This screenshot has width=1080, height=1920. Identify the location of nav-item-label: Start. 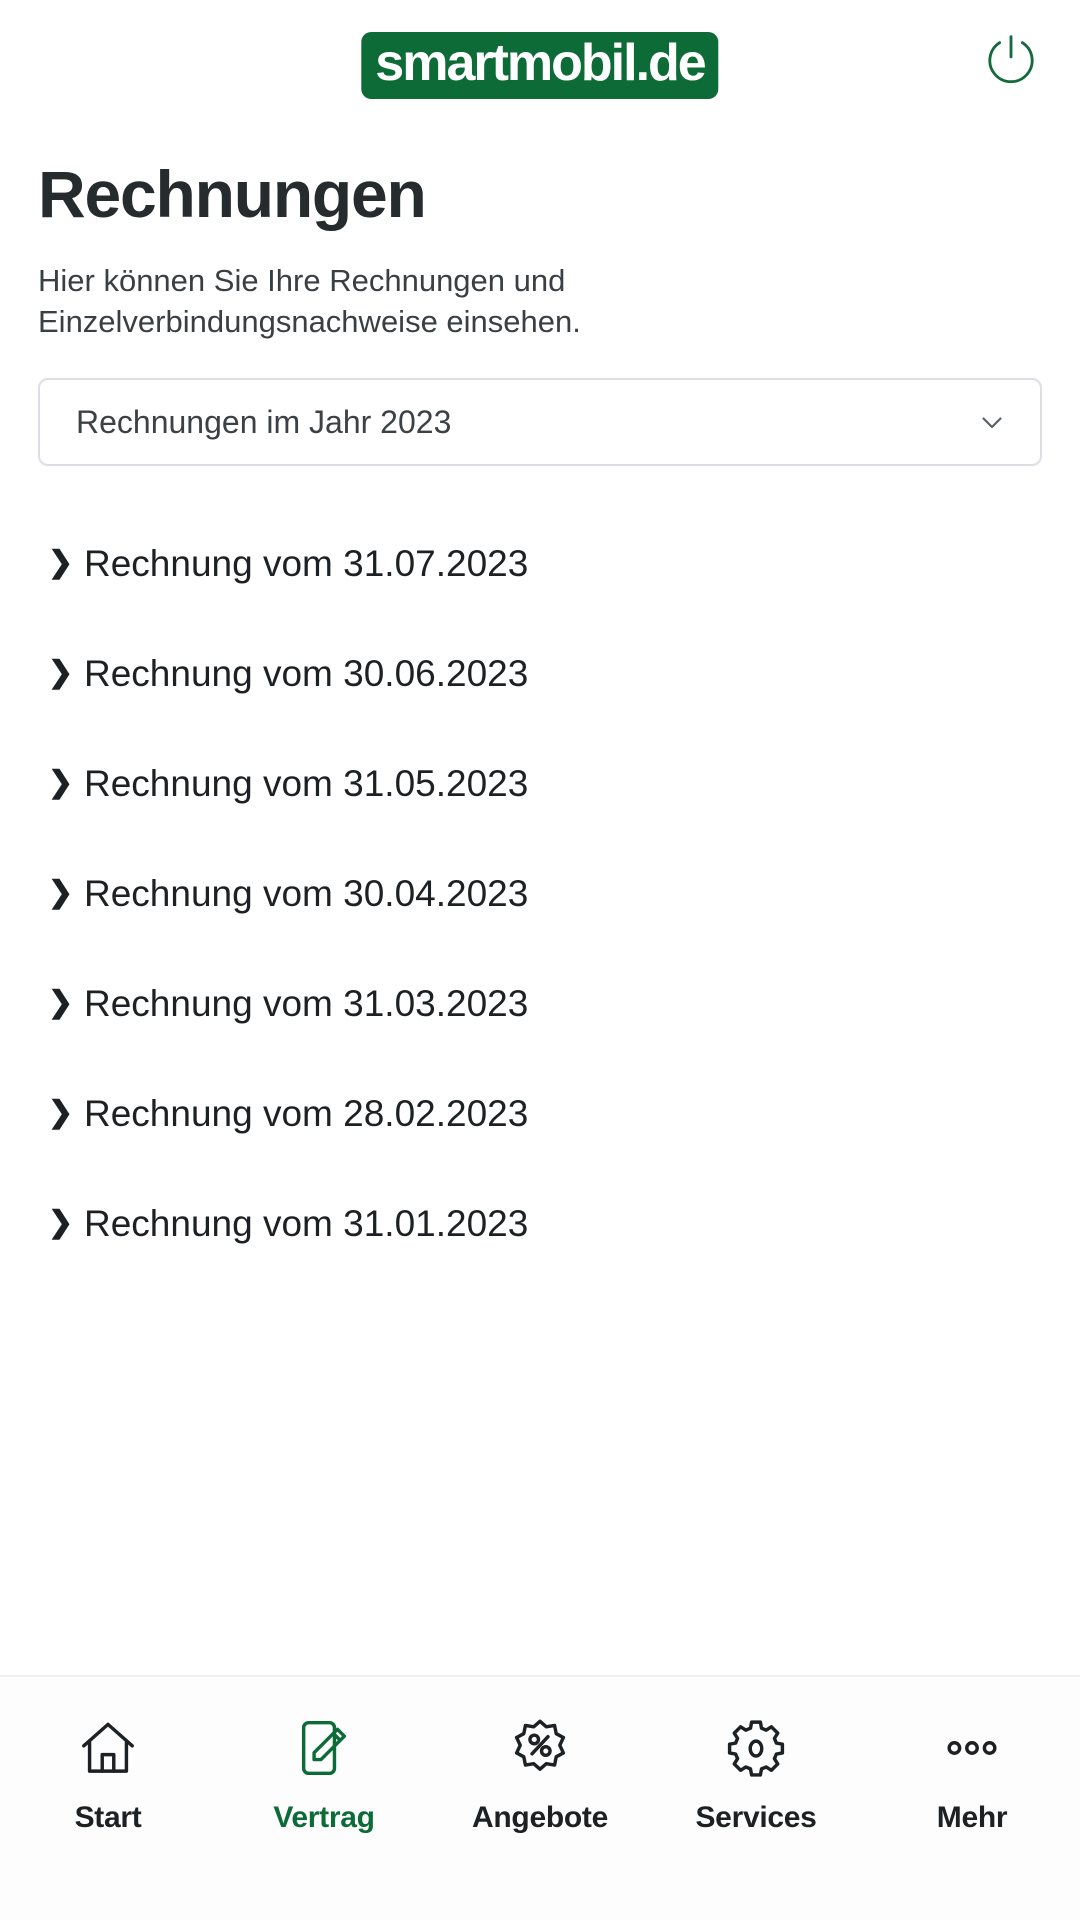
(108, 1817).